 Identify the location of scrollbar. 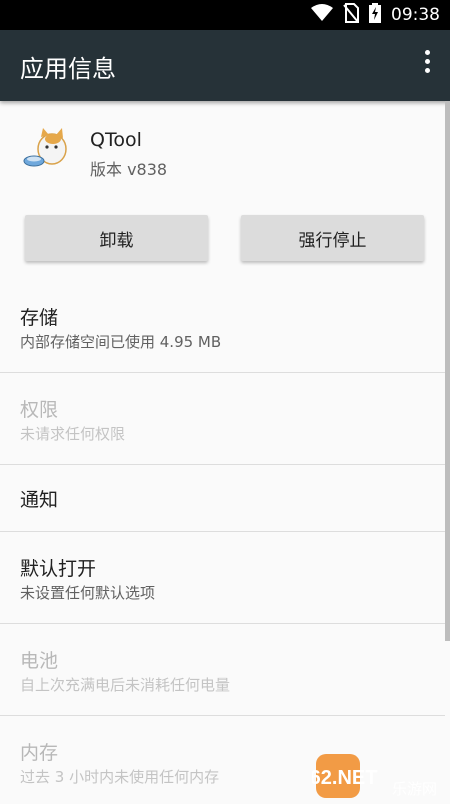
(447, 371).